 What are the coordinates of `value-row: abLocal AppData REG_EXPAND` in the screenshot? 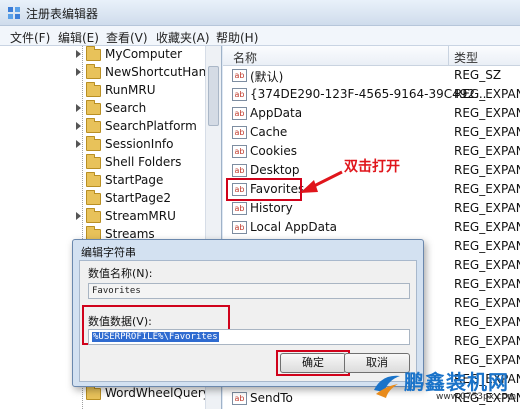 It's located at (371, 228).